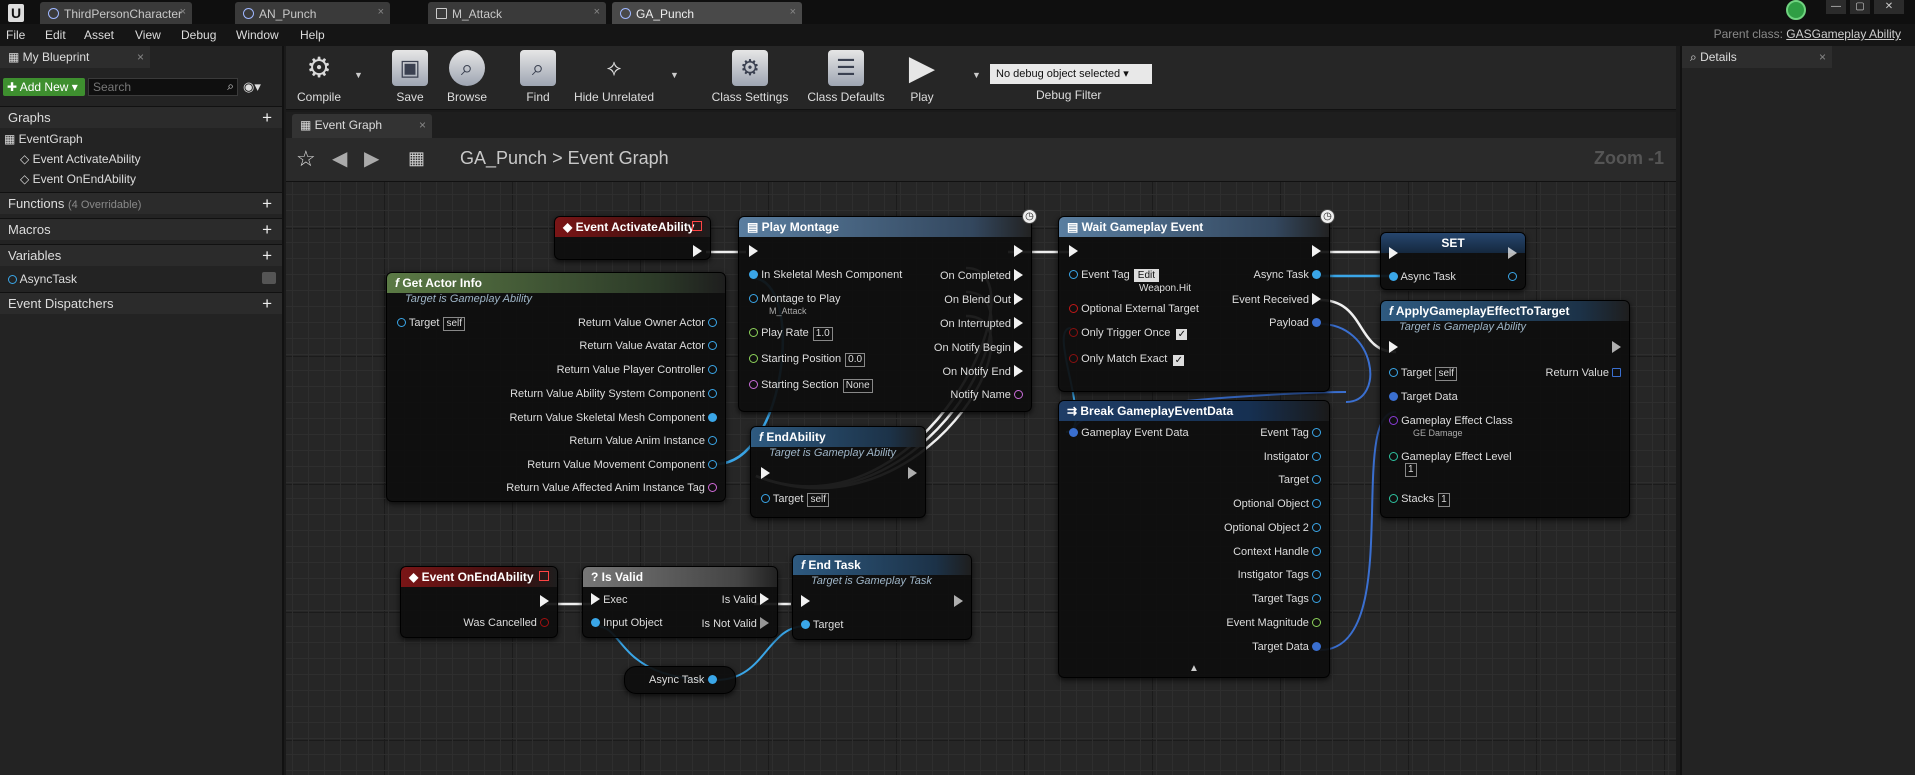  I want to click on favorite-star-icon: ☆, so click(306, 159).